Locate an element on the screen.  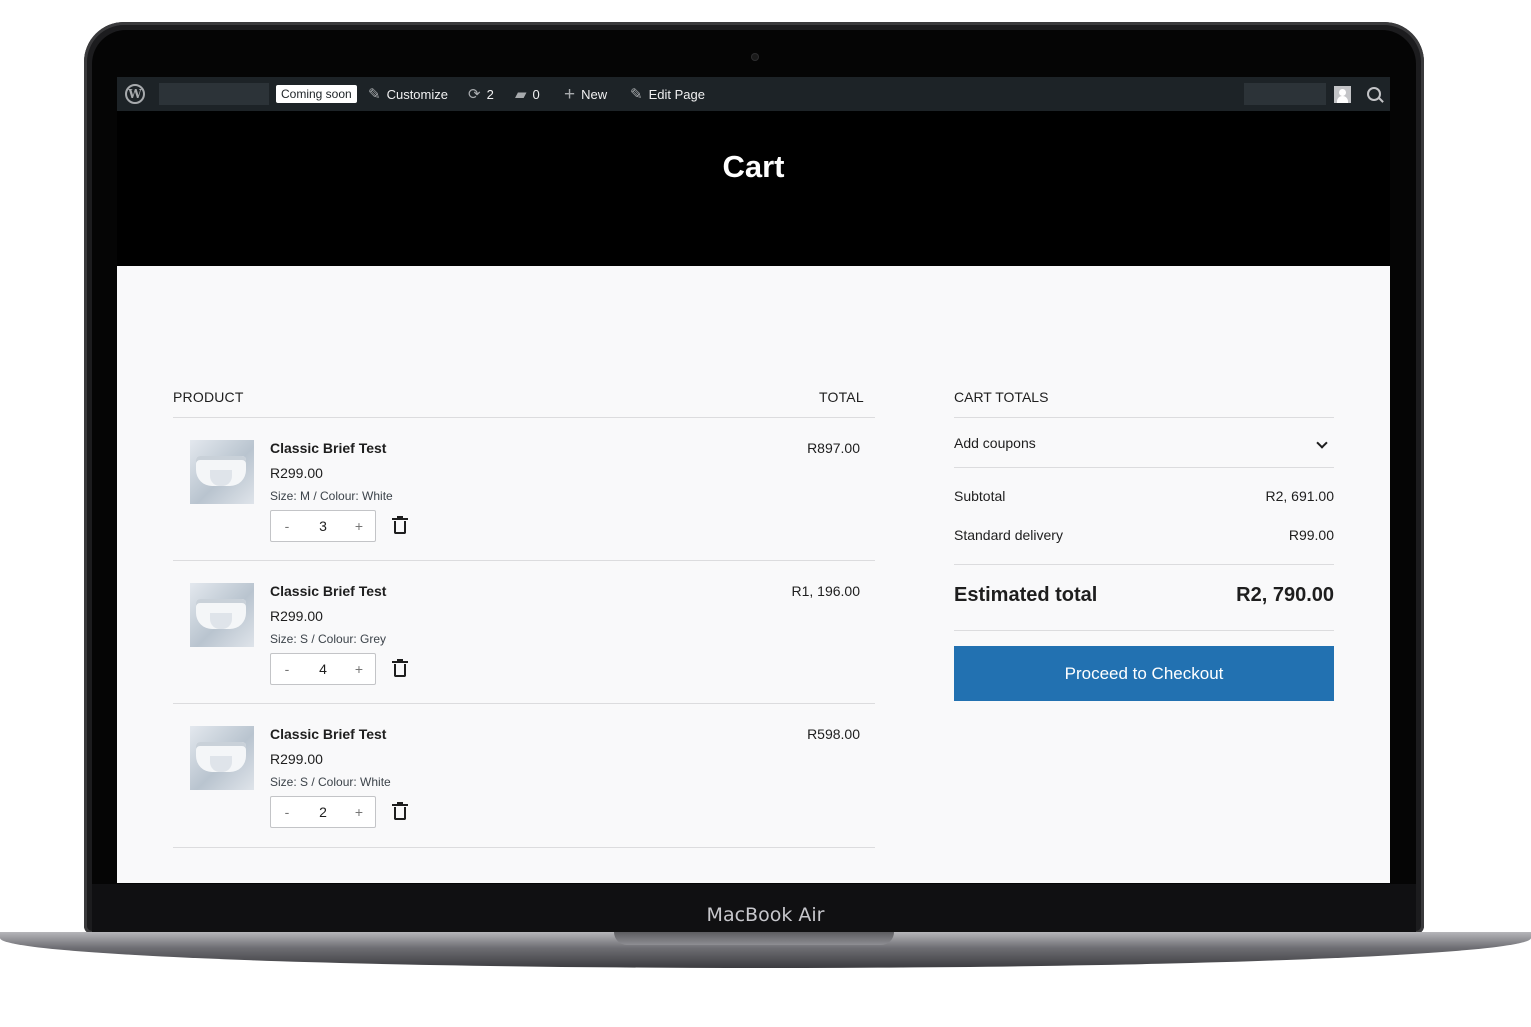
search-button is located at coordinates (1374, 94).